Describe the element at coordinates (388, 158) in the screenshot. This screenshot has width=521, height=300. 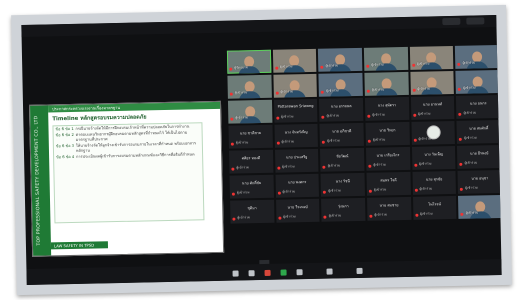
I see `participant-tile: นาย เกรียงไกร ผู้เข้าร่วม` at that location.